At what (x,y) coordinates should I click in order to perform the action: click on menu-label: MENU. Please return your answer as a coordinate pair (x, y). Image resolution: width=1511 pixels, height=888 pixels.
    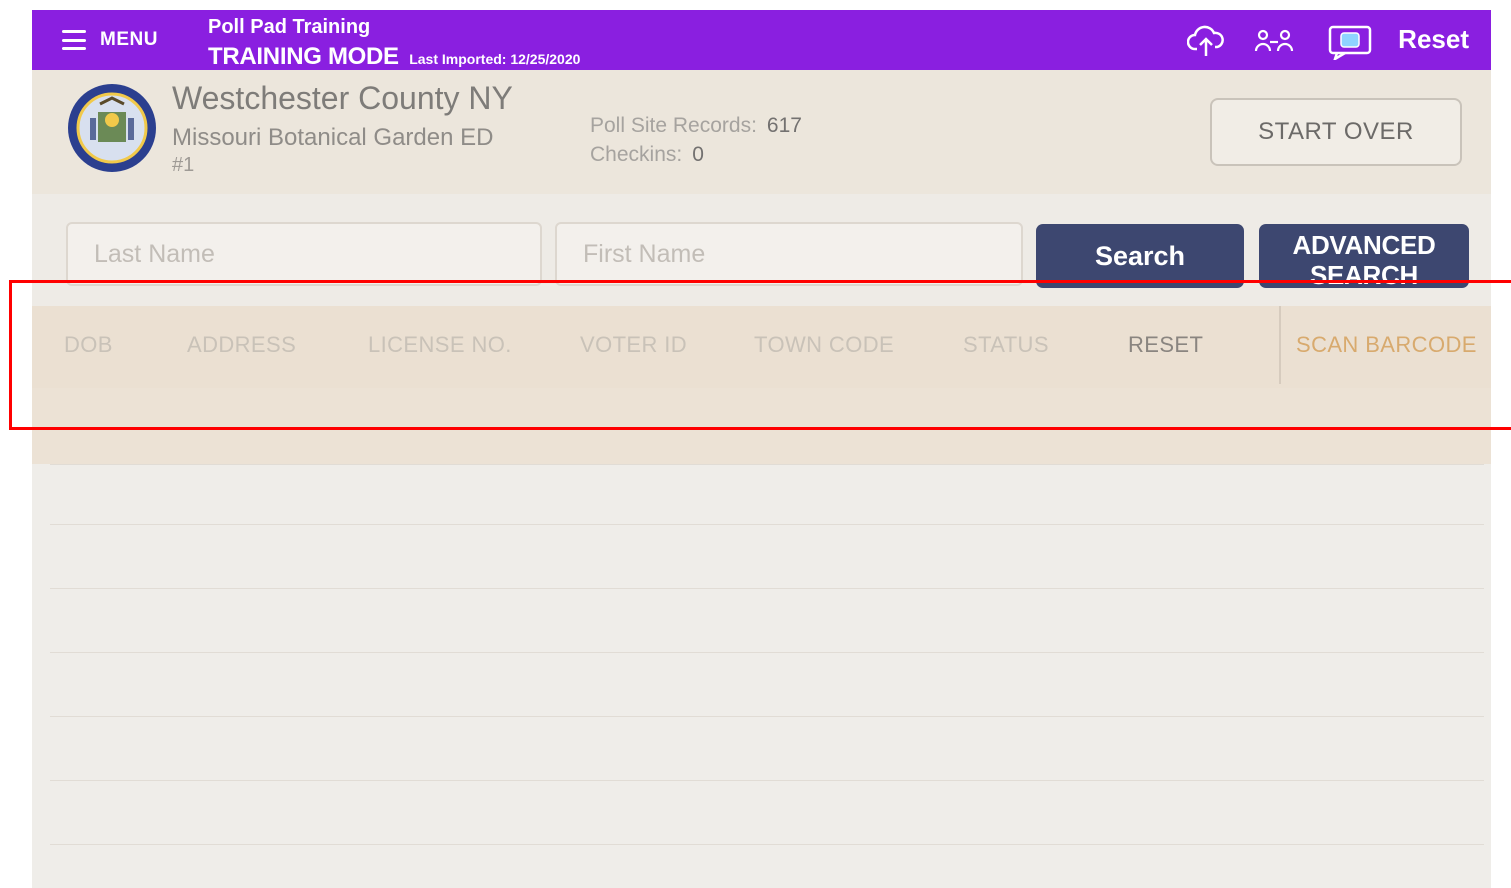
    Looking at the image, I should click on (129, 39).